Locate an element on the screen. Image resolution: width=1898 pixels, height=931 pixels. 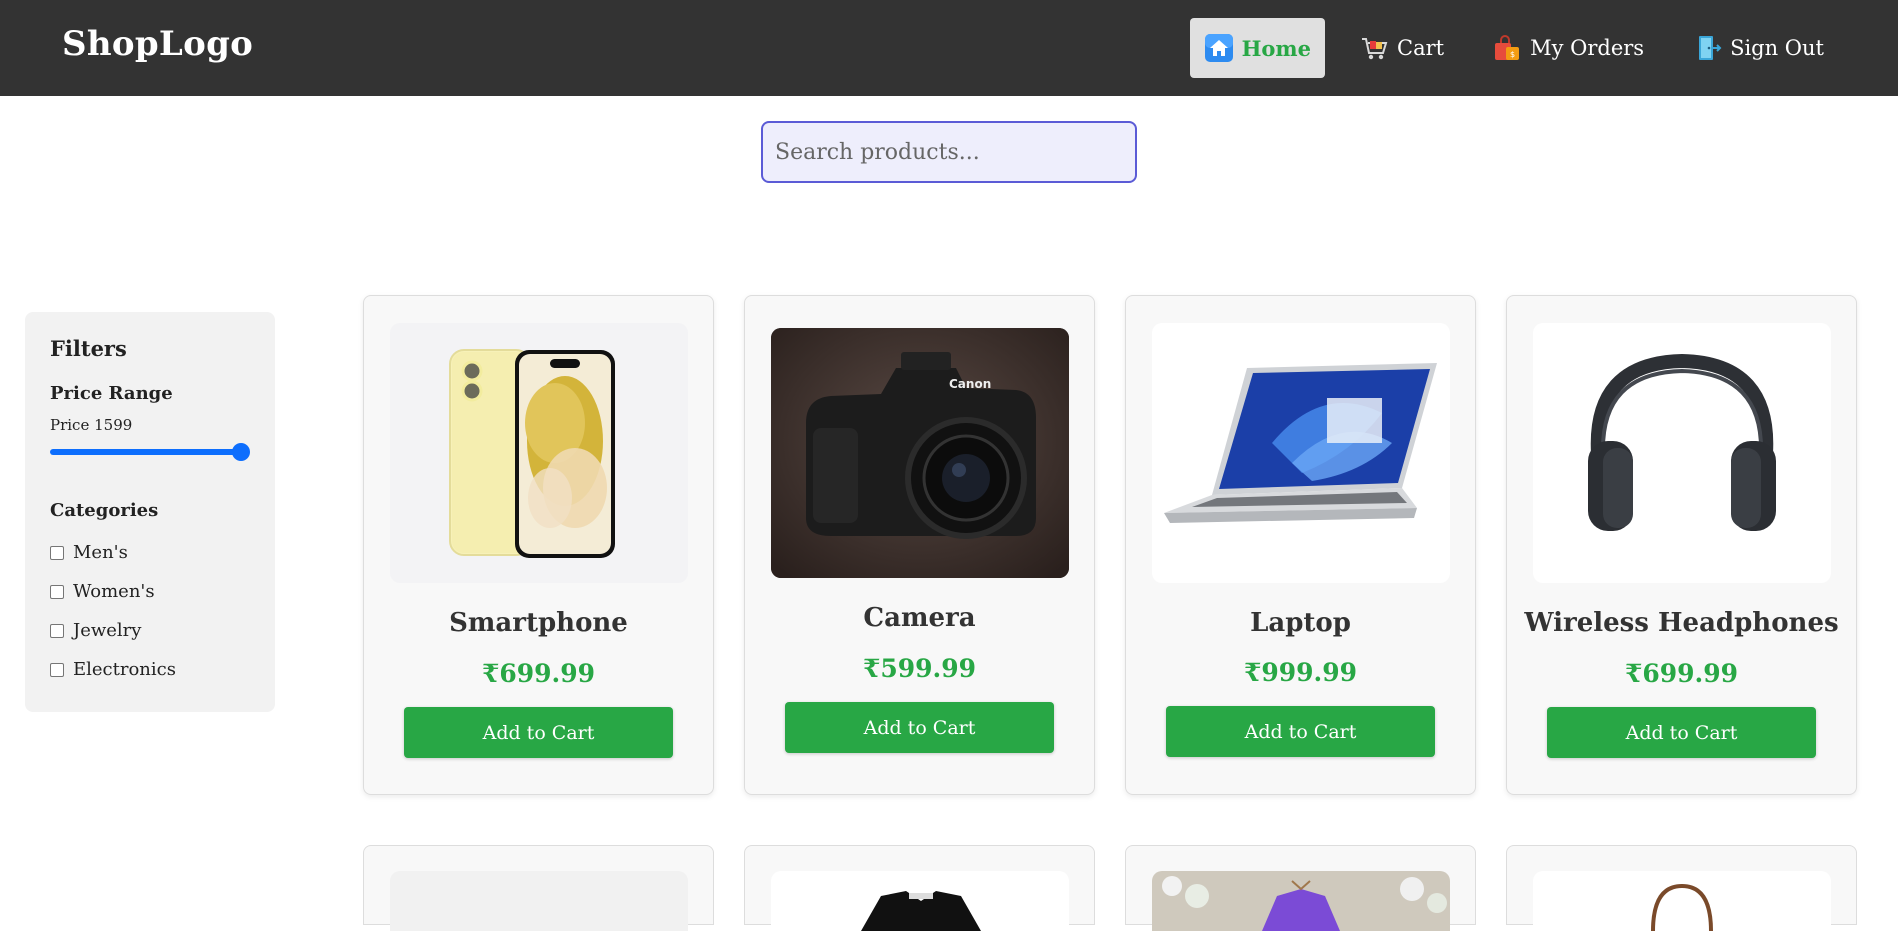
search-bar is located at coordinates (949, 152).